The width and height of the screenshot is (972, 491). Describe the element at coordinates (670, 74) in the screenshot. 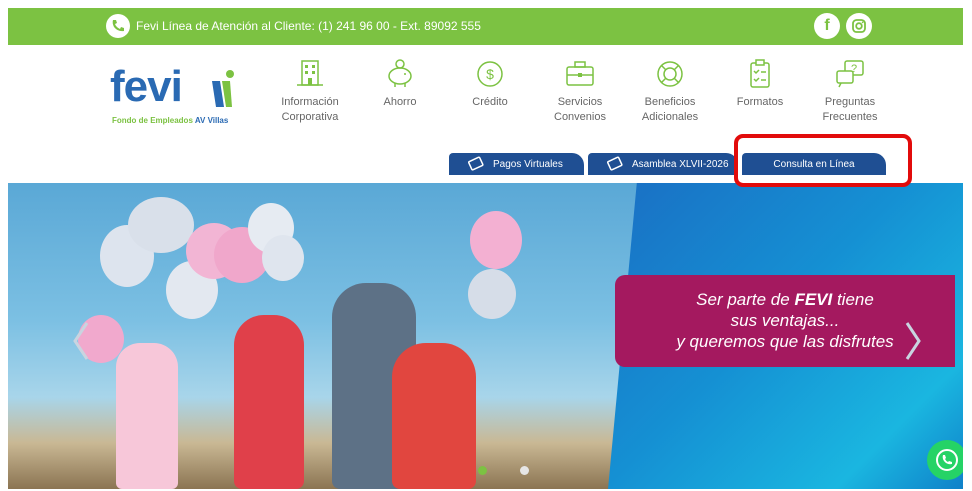

I see `lifebuoy-icon` at that location.